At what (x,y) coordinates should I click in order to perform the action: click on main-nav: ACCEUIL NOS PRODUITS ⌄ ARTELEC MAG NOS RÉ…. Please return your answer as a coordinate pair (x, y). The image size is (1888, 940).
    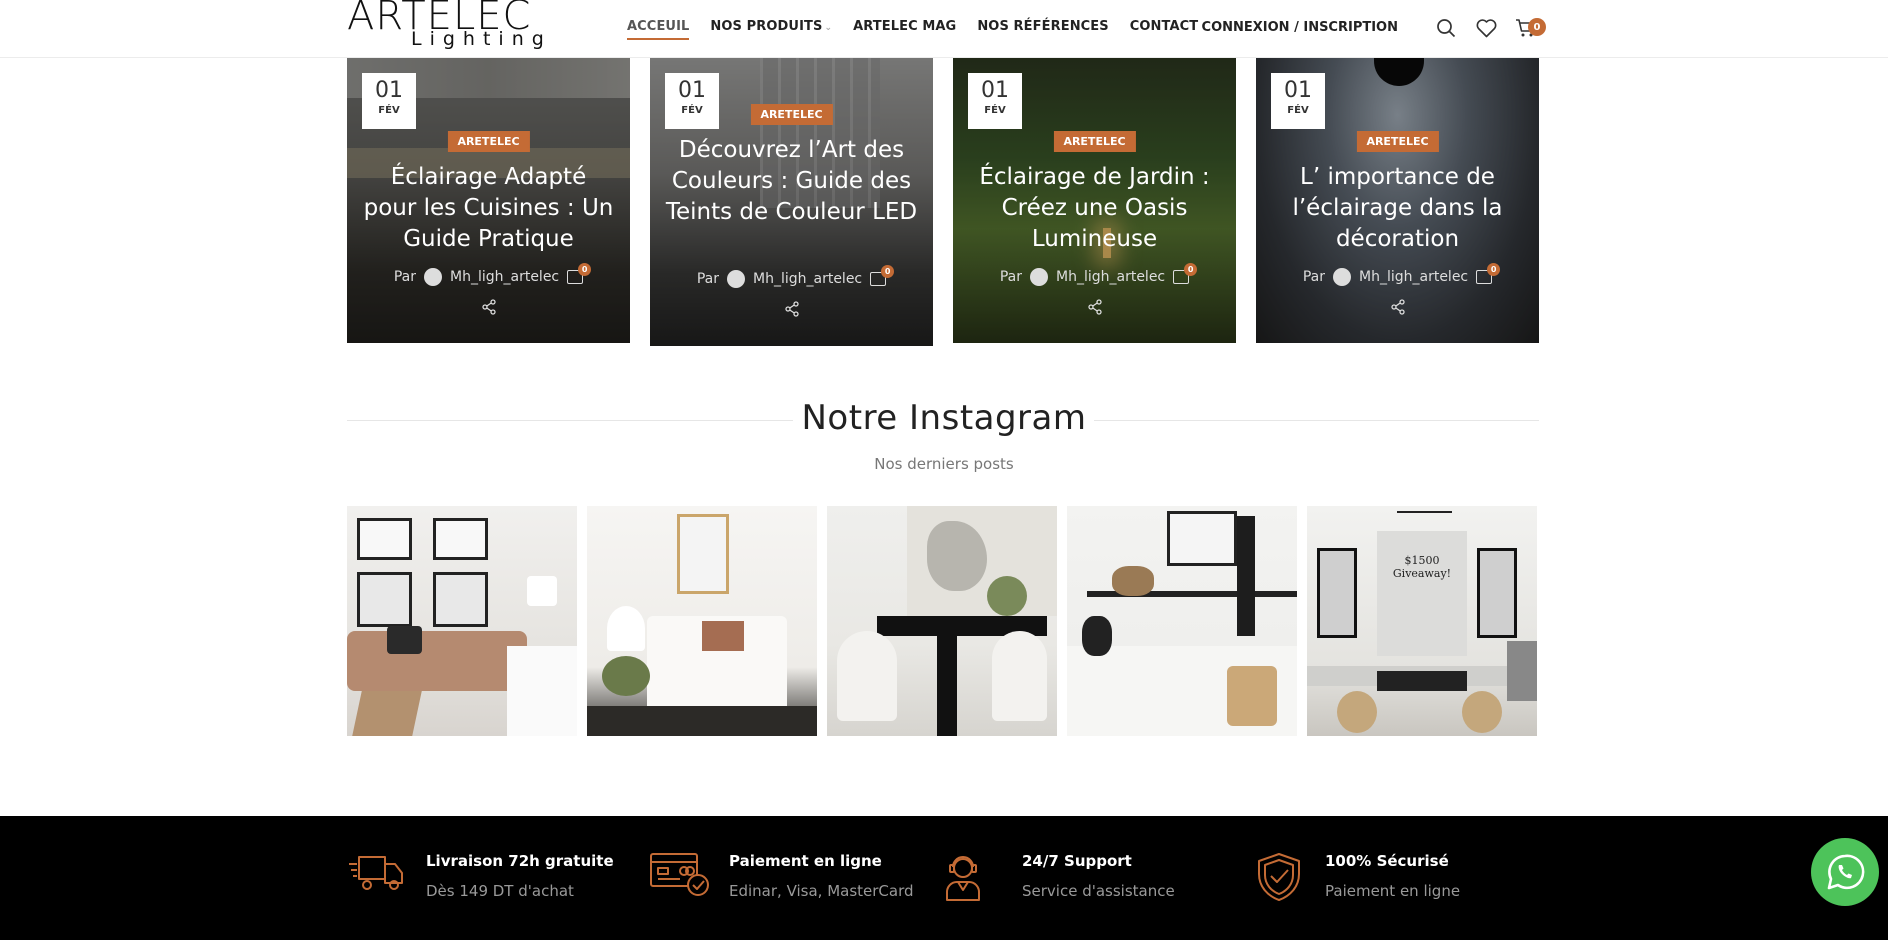
    Looking at the image, I should click on (923, 29).